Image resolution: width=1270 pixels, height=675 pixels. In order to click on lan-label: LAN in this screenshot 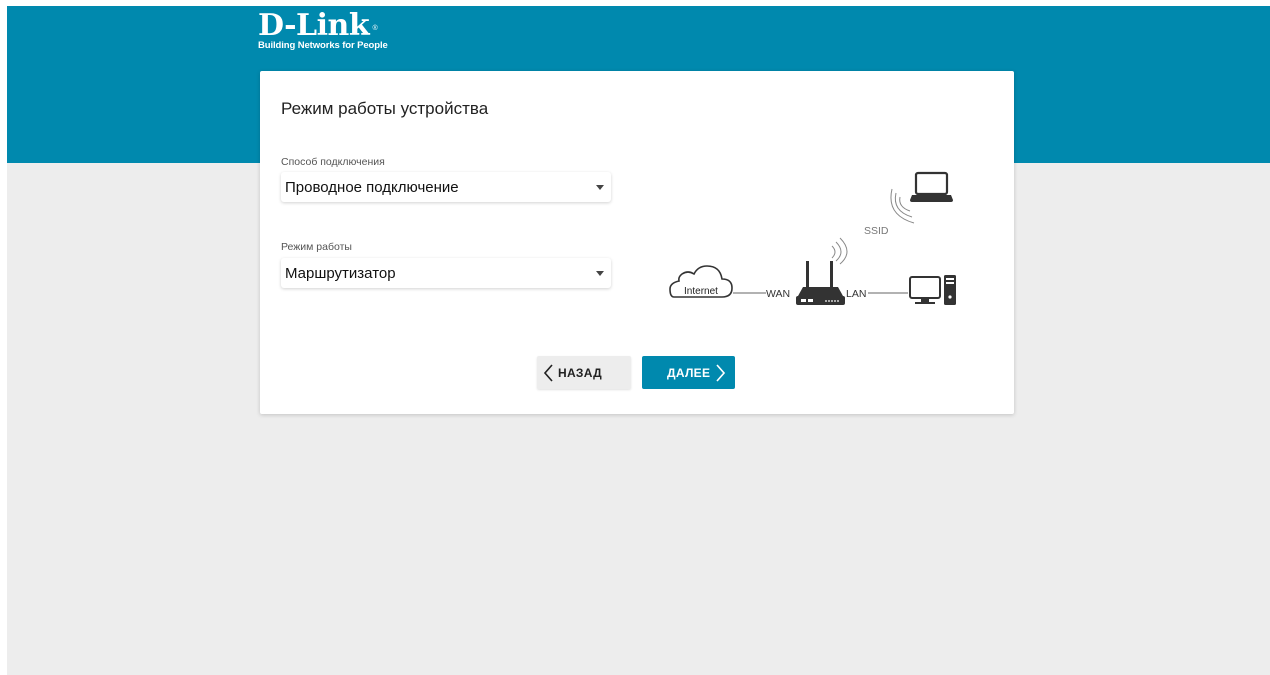, I will do `click(856, 294)`.